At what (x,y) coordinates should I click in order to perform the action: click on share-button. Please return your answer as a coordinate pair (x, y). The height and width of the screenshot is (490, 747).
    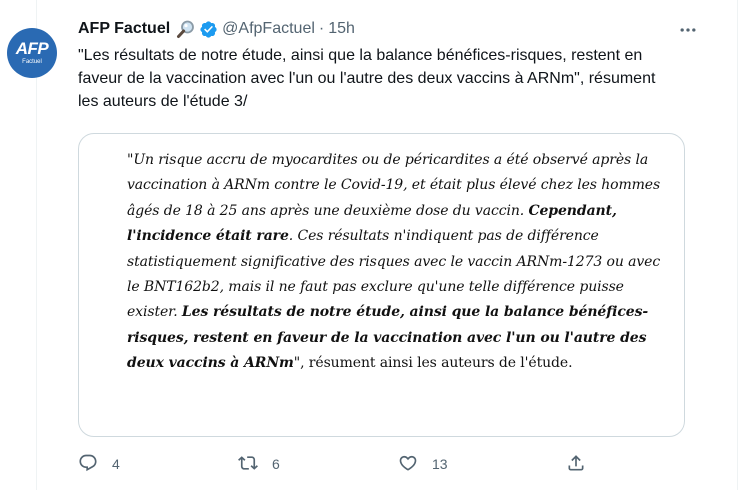
    Looking at the image, I should click on (576, 464).